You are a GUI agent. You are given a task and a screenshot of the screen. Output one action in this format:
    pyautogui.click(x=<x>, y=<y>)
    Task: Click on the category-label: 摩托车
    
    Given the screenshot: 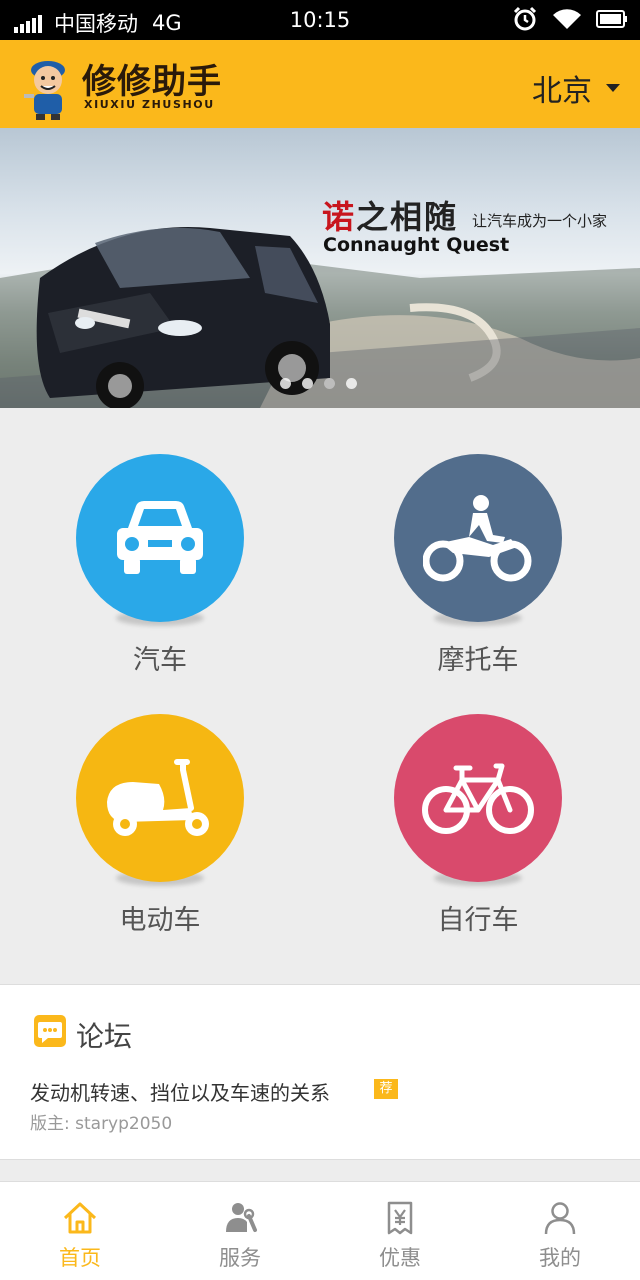 What is the action you would take?
    pyautogui.click(x=478, y=660)
    